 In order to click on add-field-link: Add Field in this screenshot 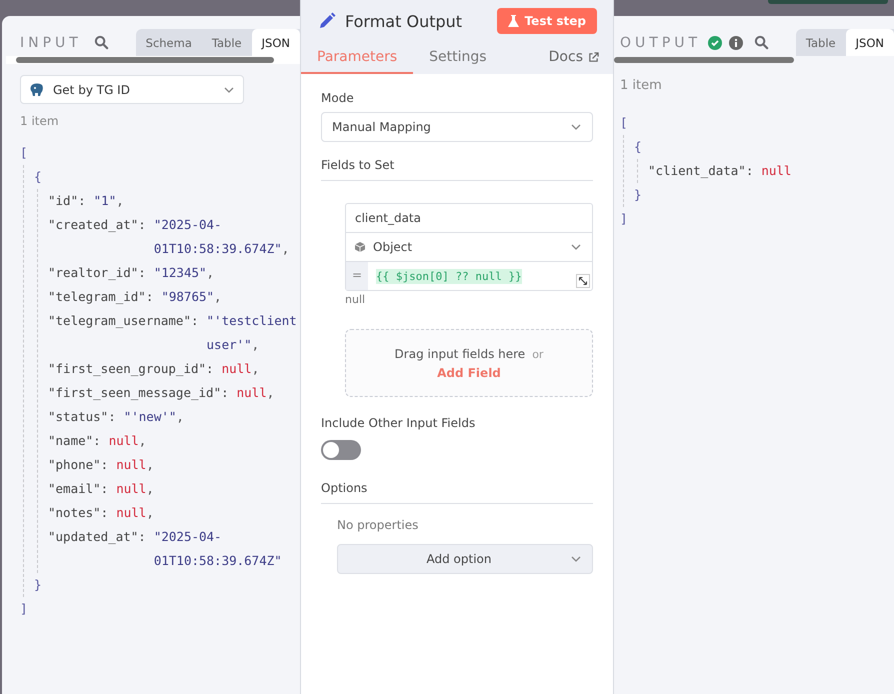, I will do `click(469, 373)`.